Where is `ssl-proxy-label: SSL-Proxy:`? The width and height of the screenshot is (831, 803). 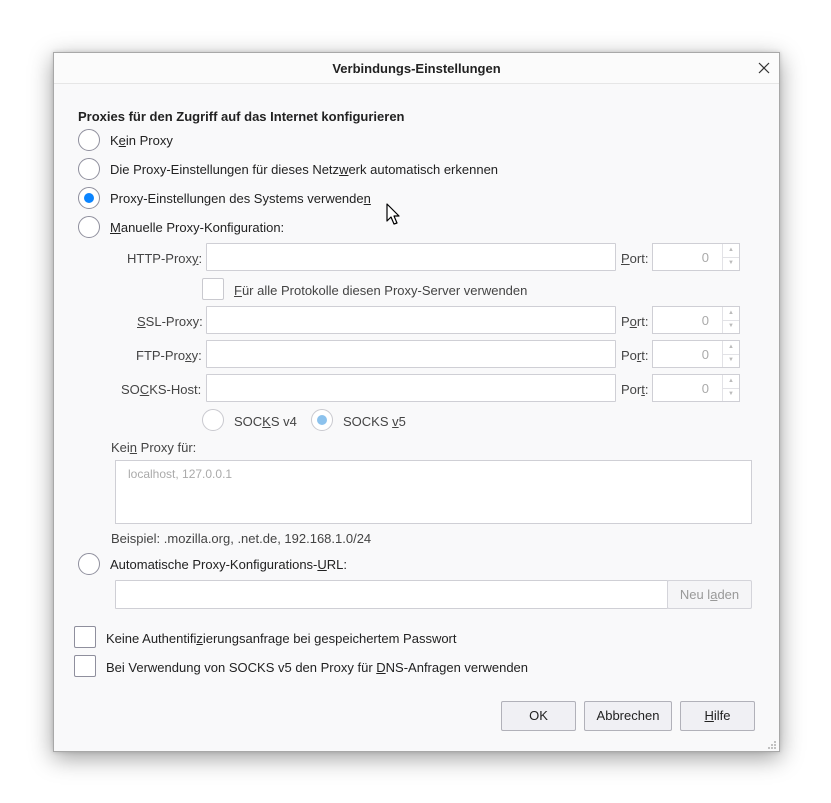 ssl-proxy-label: SSL-Proxy: is located at coordinates (170, 321).